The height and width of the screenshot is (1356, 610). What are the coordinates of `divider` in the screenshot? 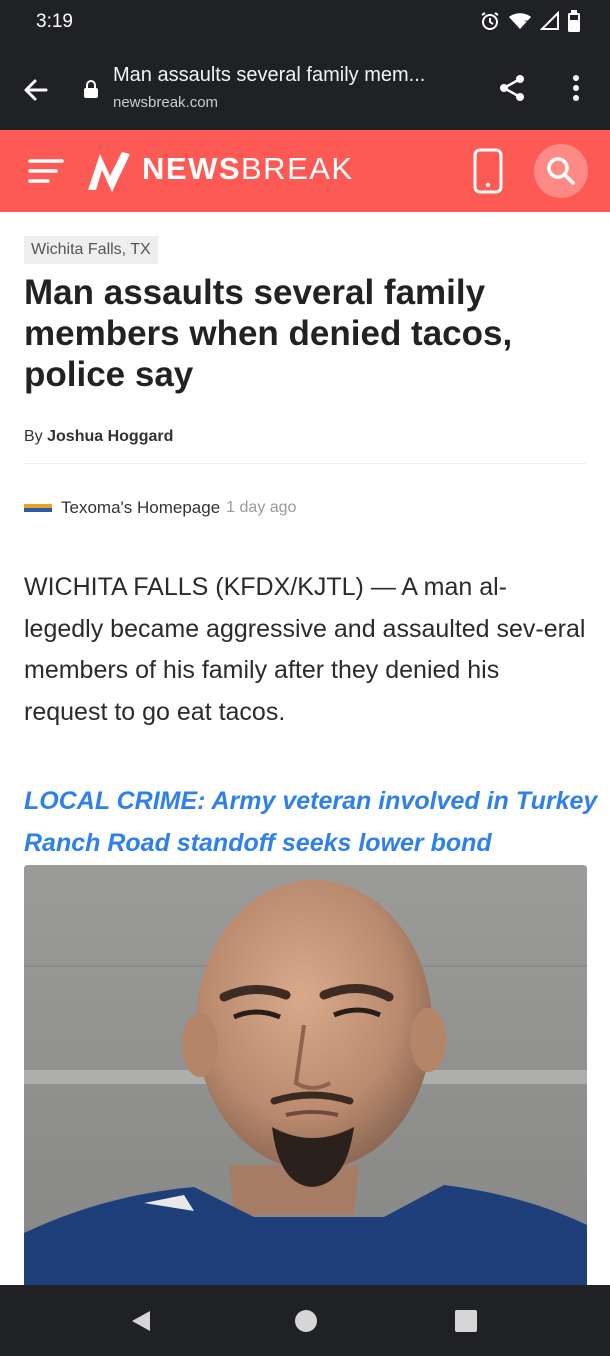 It's located at (305, 463).